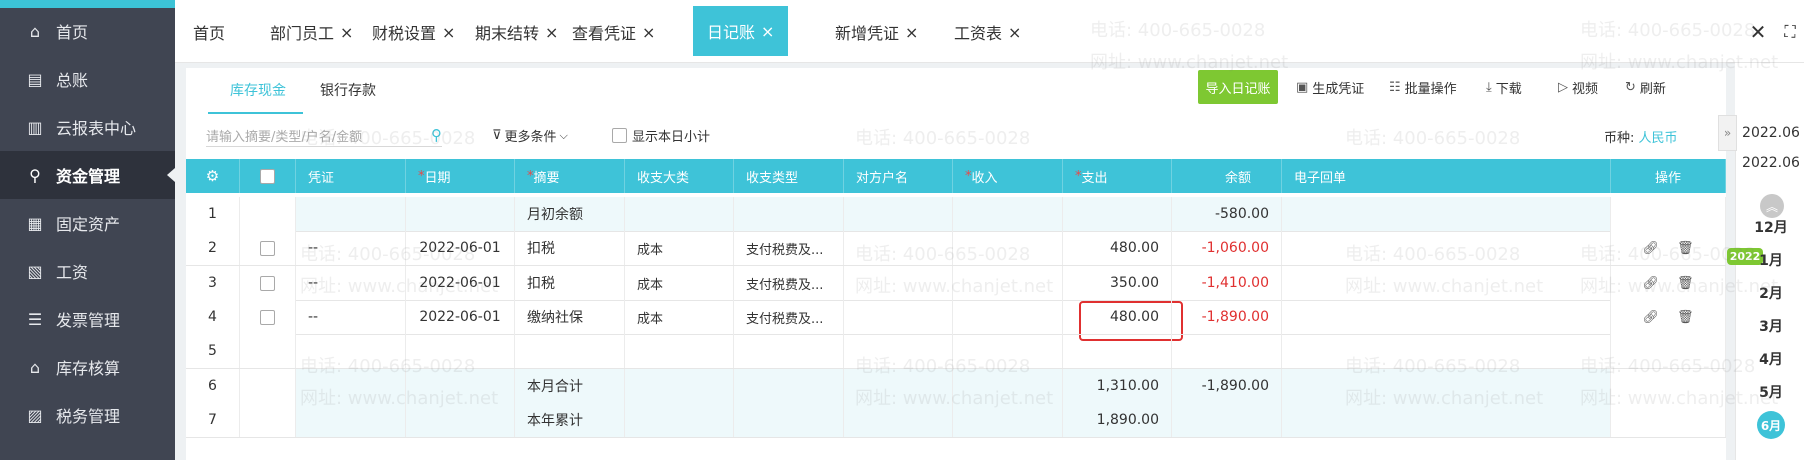  Describe the element at coordinates (324, 135) in the screenshot. I see `search-input: 请输入摘要/类型/户名/金额 ⚲` at that location.